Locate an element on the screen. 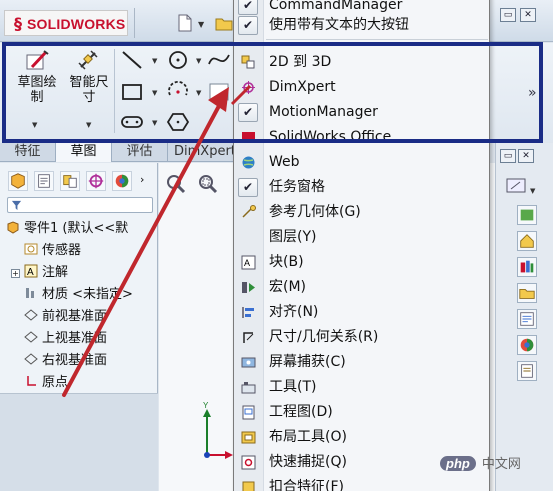 This screenshot has height=491, width=553. tab-sketch: 草图 is located at coordinates (84, 152).